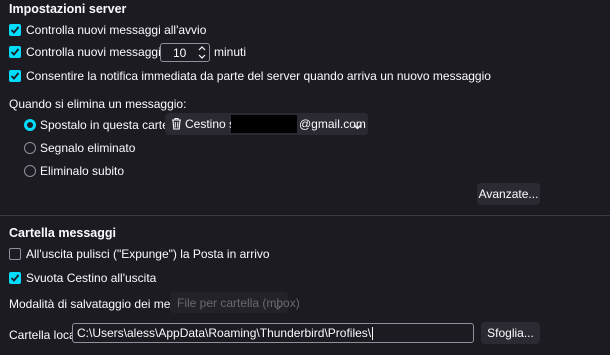 This screenshot has height=355, width=610. Describe the element at coordinates (235, 302) in the screenshot. I see `storage-type-dropdown: File per cartella (mbox)` at that location.